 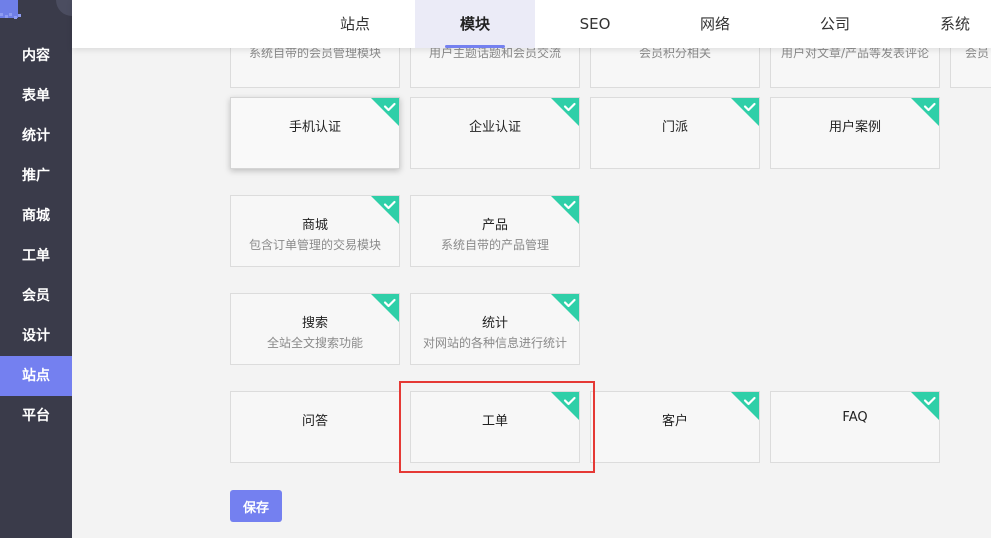 What do you see at coordinates (675, 427) in the screenshot?
I see `module-card-customer: 客户` at bounding box center [675, 427].